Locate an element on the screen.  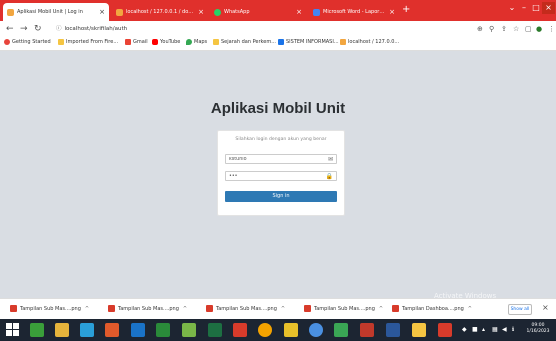
share-icon: ⇪ is located at coordinates (504, 29).